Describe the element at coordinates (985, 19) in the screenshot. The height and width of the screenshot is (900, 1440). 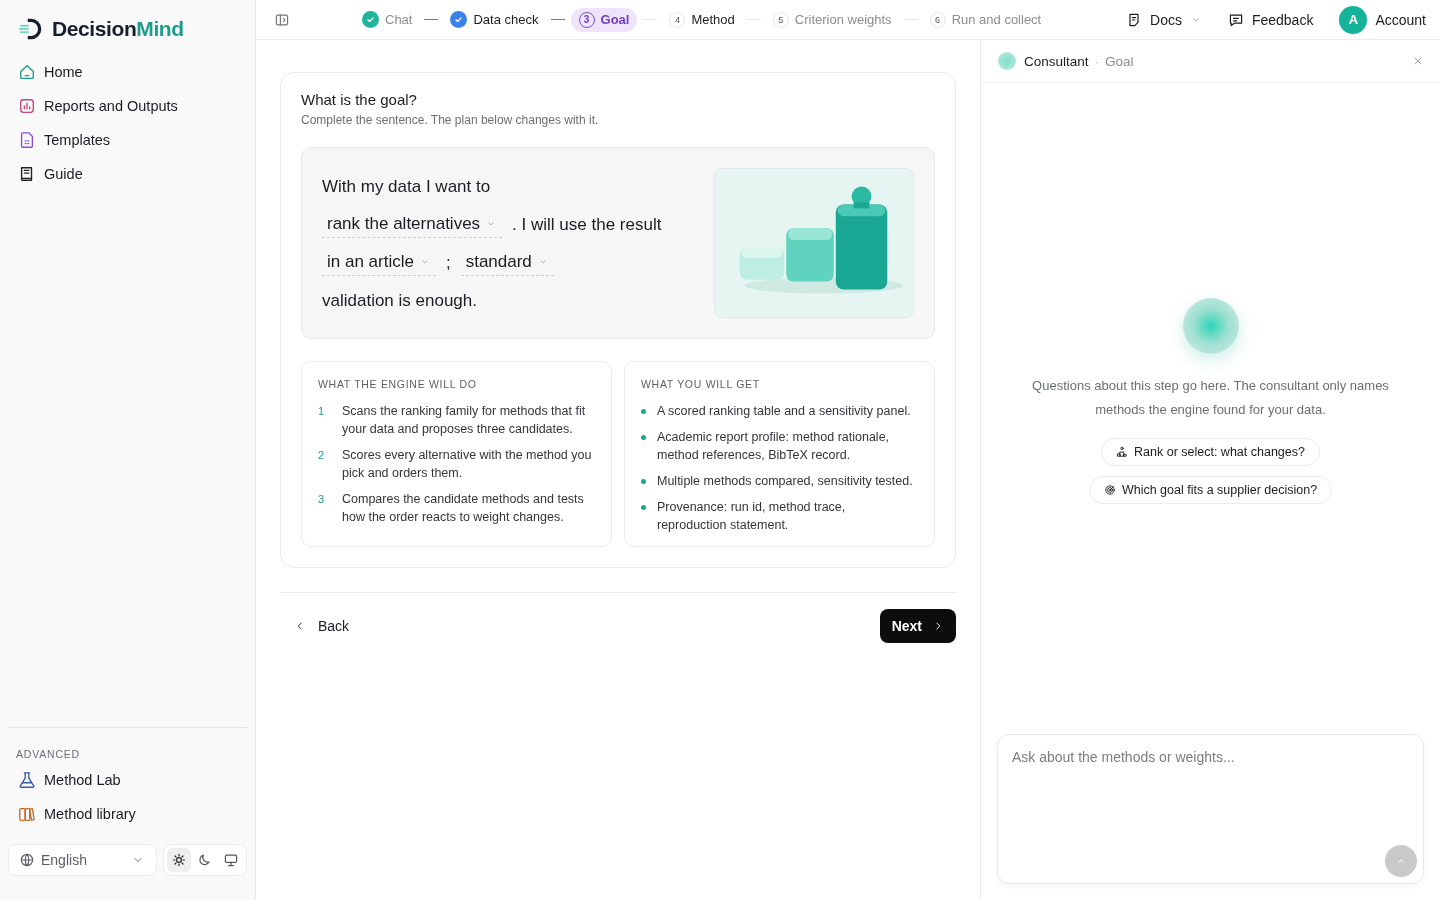
I see `step-tab: 6 Run and collect` at that location.